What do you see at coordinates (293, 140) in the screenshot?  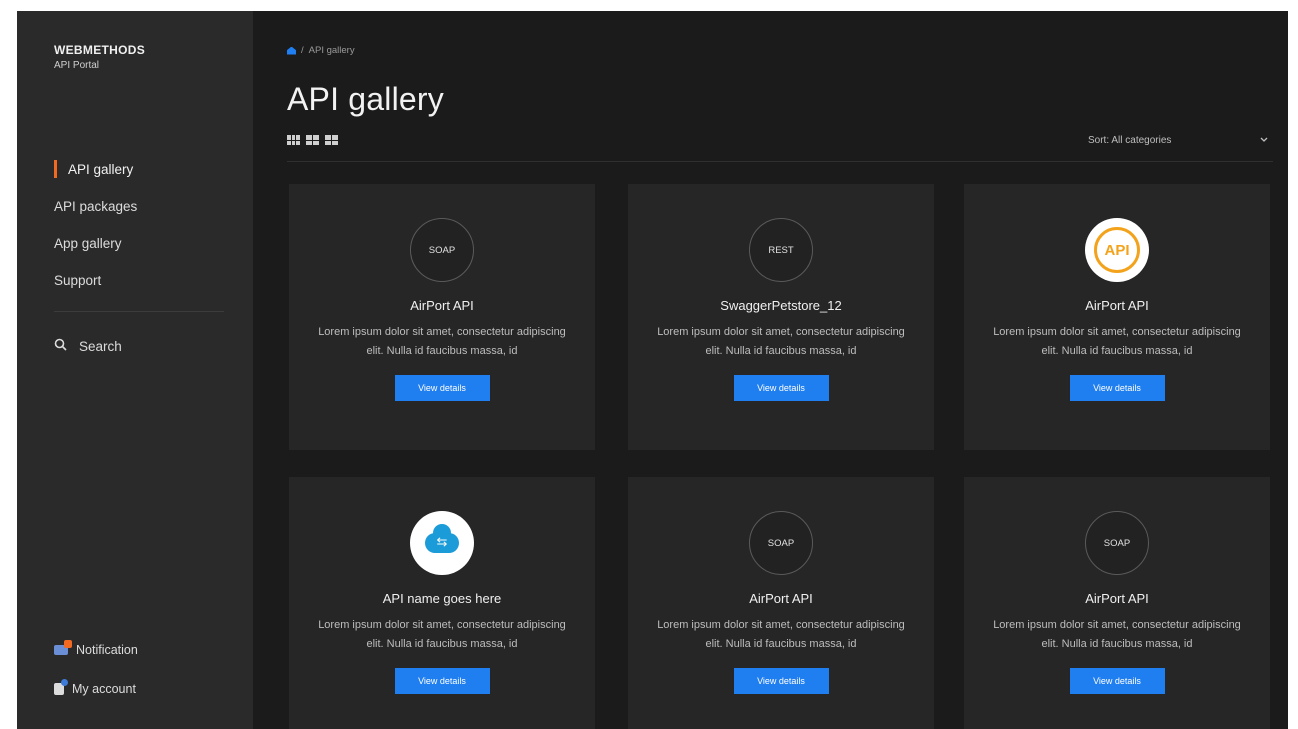 I see `grid-3-view-icon` at bounding box center [293, 140].